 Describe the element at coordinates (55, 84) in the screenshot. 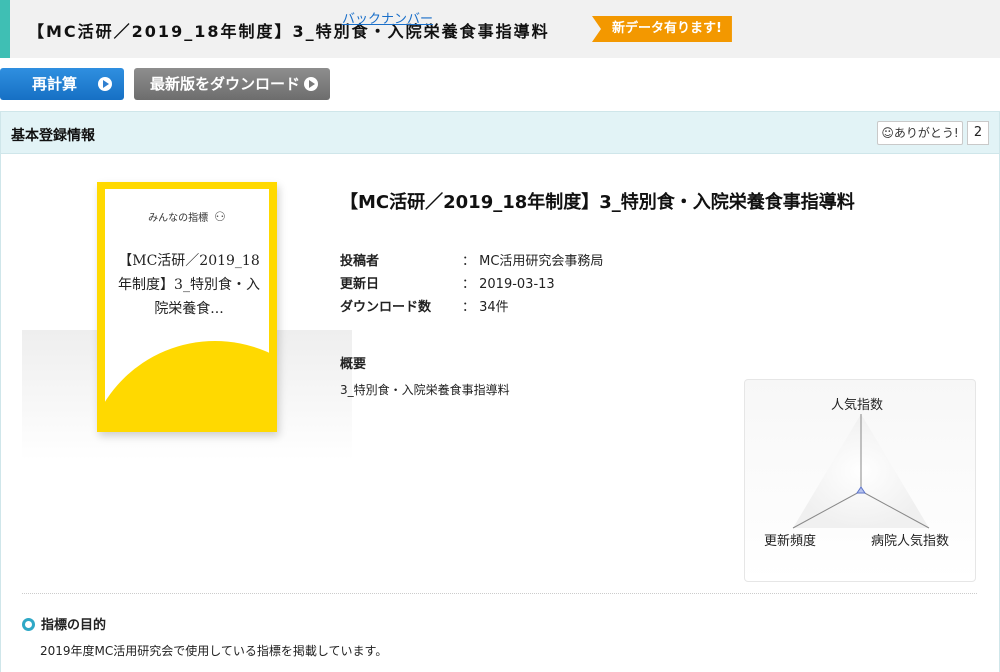

I see `recalculate-label: 再計算` at that location.